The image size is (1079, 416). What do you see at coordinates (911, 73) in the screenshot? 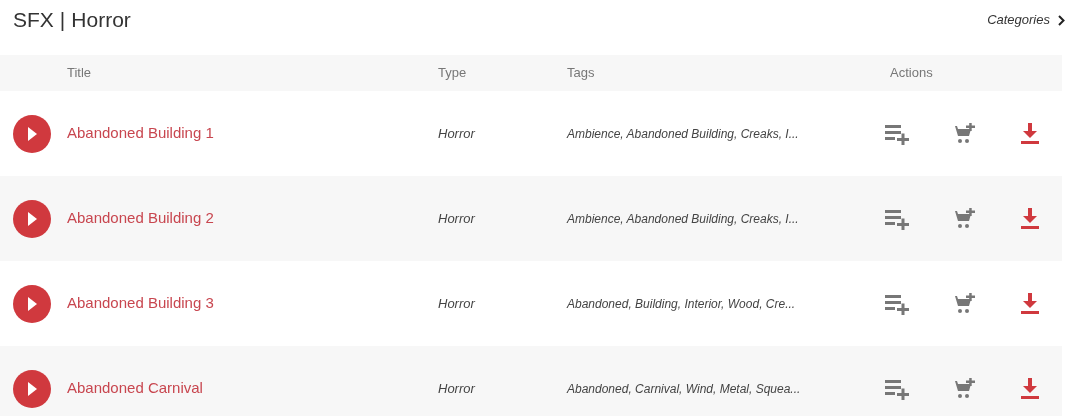
I see `column-header: Actions` at bounding box center [911, 73].